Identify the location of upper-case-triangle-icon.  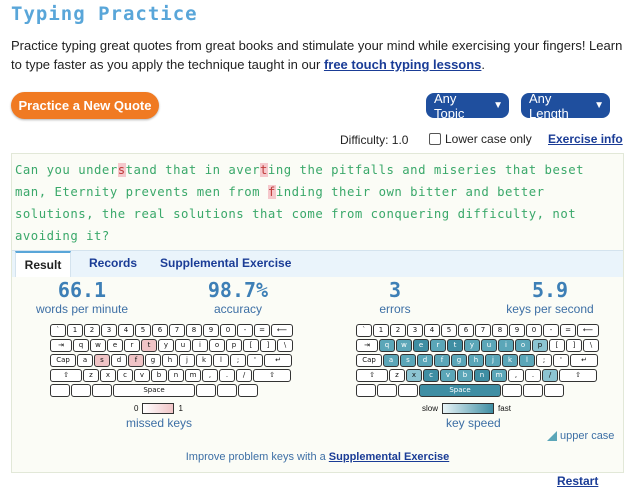
(552, 436).